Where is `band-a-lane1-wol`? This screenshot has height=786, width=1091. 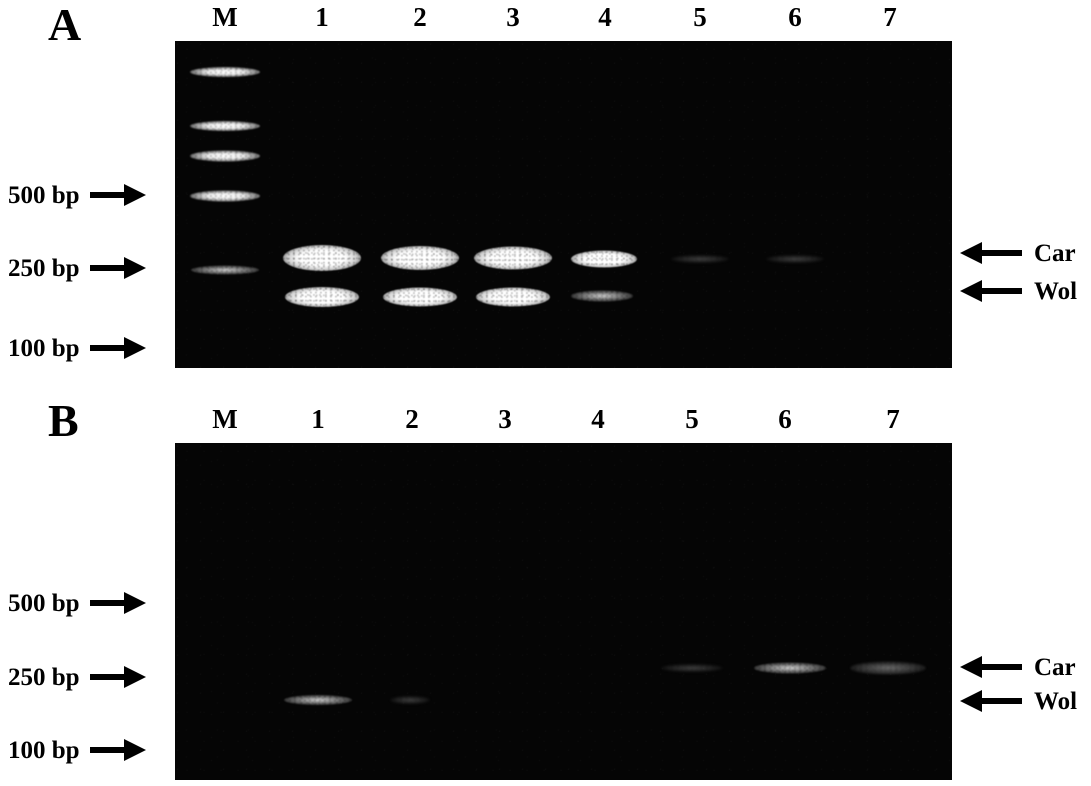 band-a-lane1-wol is located at coordinates (322, 297).